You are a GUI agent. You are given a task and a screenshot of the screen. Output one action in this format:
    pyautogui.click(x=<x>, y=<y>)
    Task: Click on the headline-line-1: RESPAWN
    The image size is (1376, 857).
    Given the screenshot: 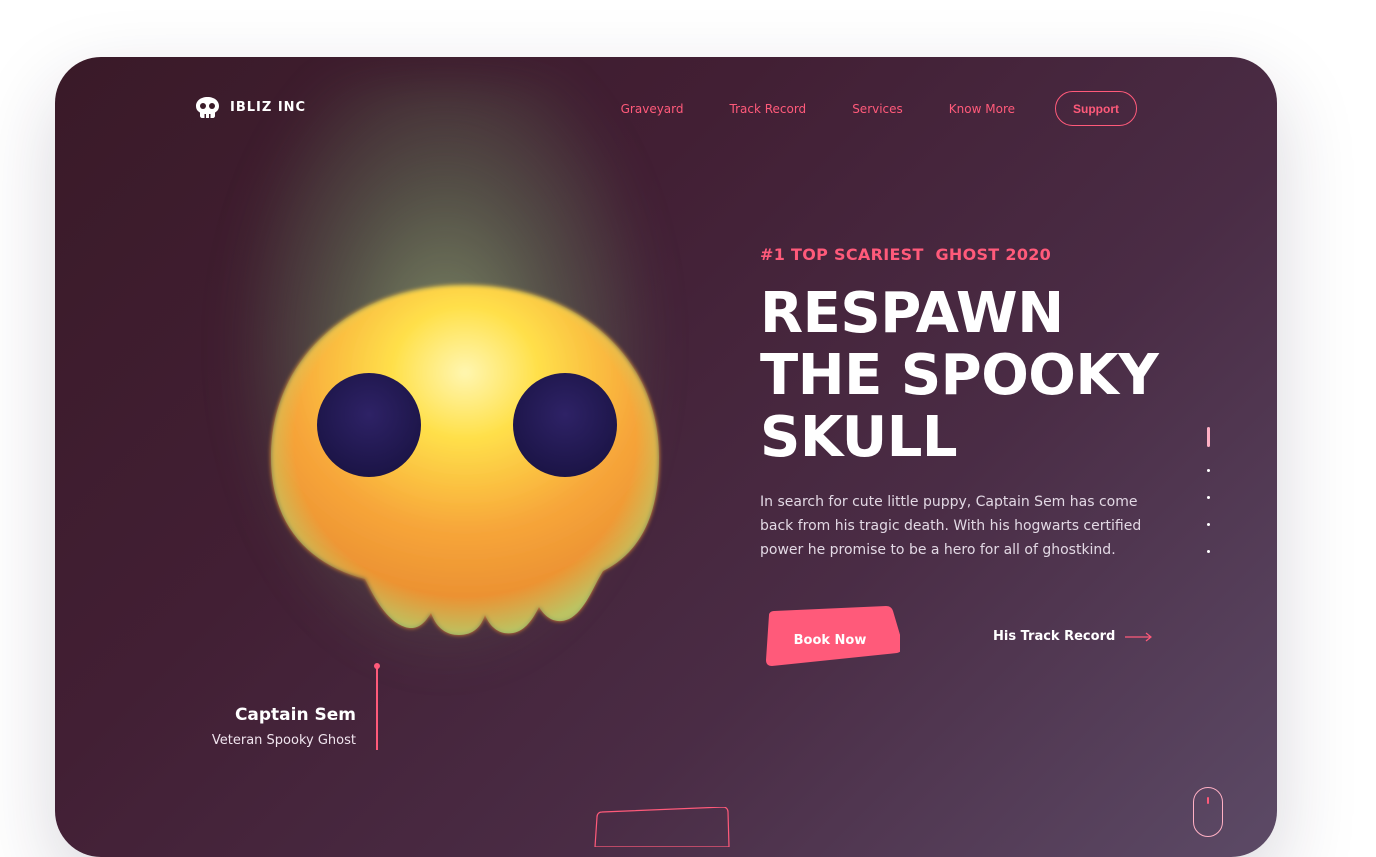 What is the action you would take?
    pyautogui.click(x=912, y=313)
    